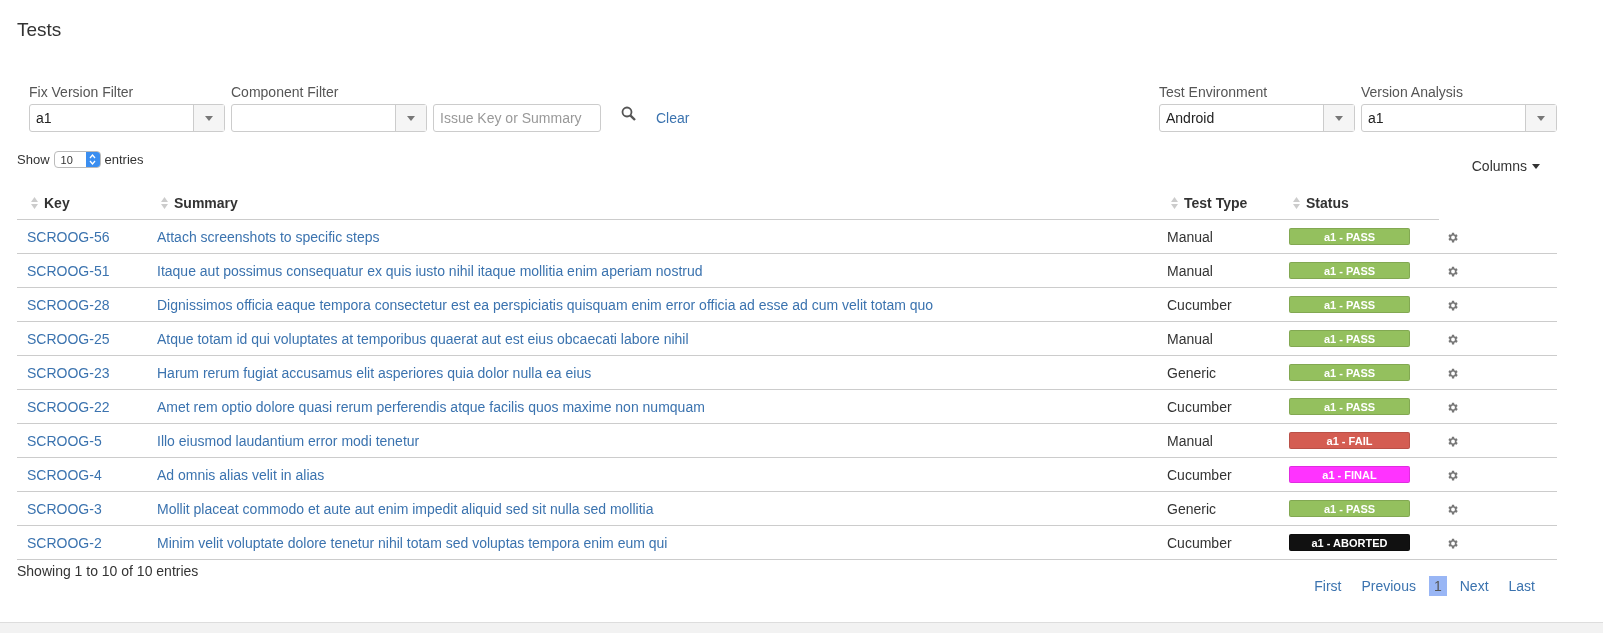 Image resolution: width=1603 pixels, height=633 pixels. I want to click on summary-link: Ad omnis alias velit in alias, so click(241, 474).